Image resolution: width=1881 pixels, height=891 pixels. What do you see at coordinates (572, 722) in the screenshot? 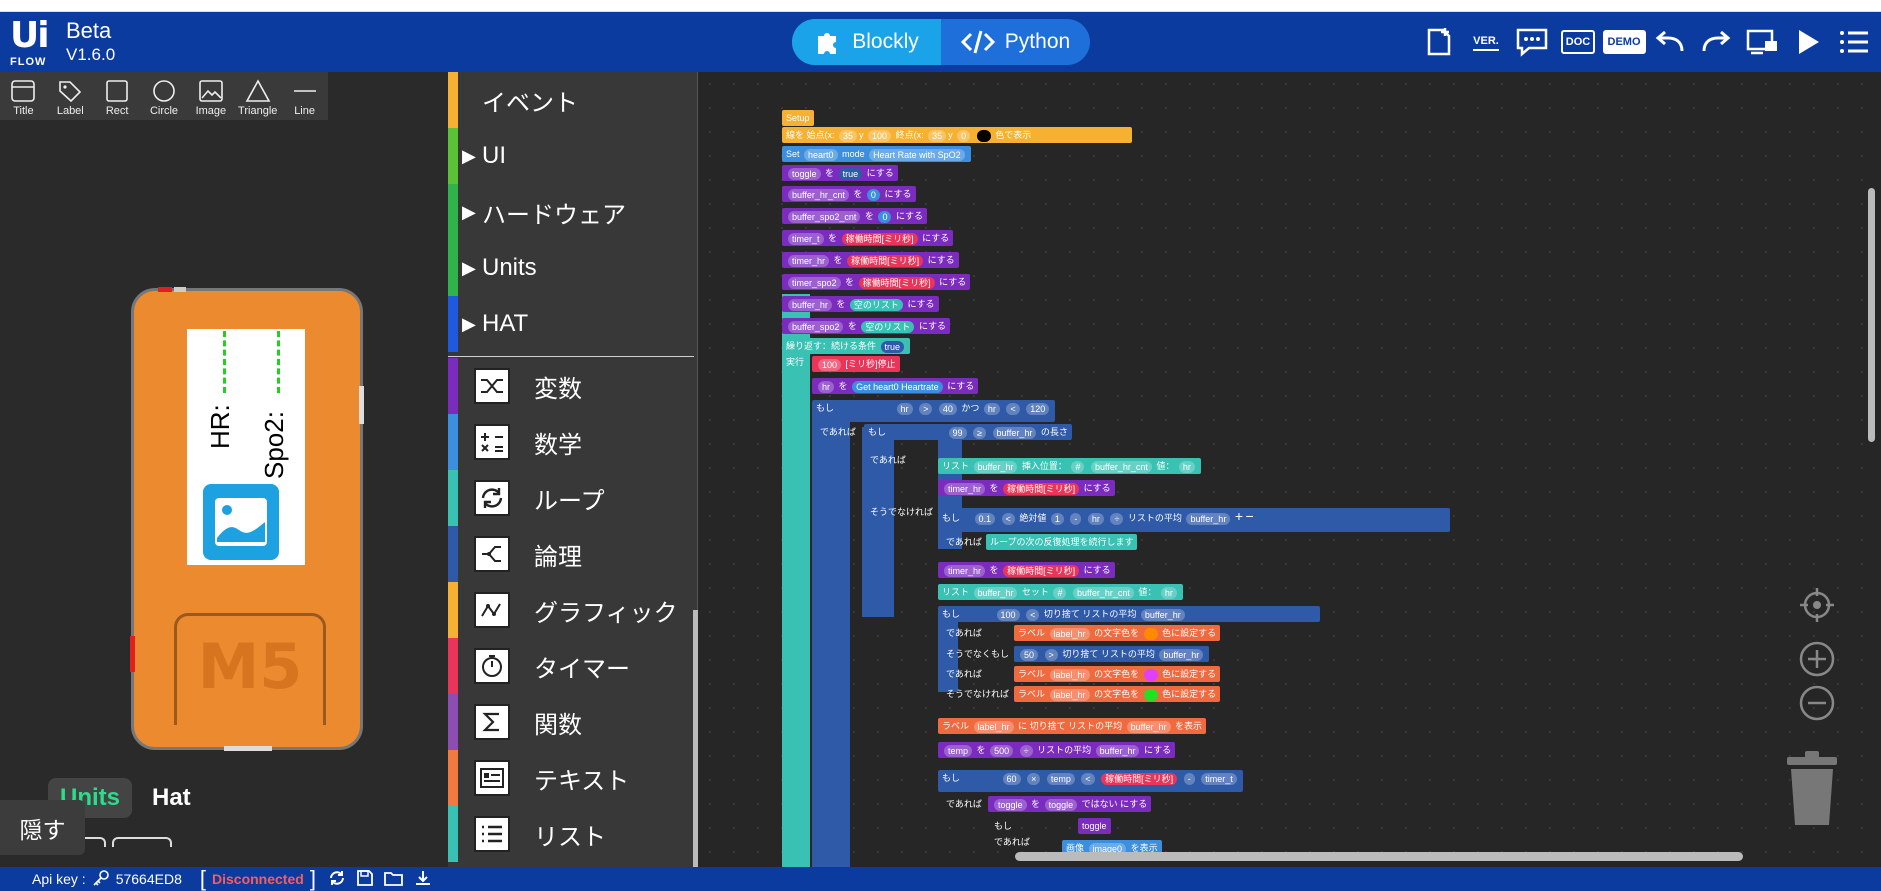
I see `category-functions: 関数` at bounding box center [572, 722].